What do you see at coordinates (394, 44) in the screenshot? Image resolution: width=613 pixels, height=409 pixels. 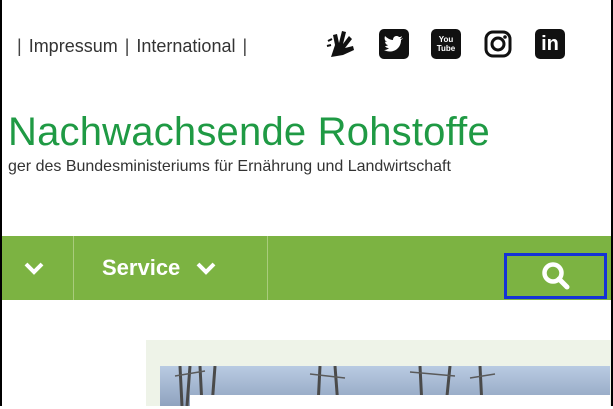 I see `twitter-icon` at bounding box center [394, 44].